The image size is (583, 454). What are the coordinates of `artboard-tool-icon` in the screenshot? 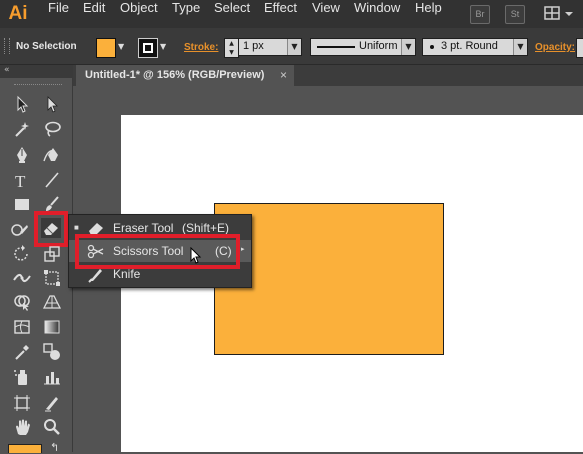 It's located at (22, 403).